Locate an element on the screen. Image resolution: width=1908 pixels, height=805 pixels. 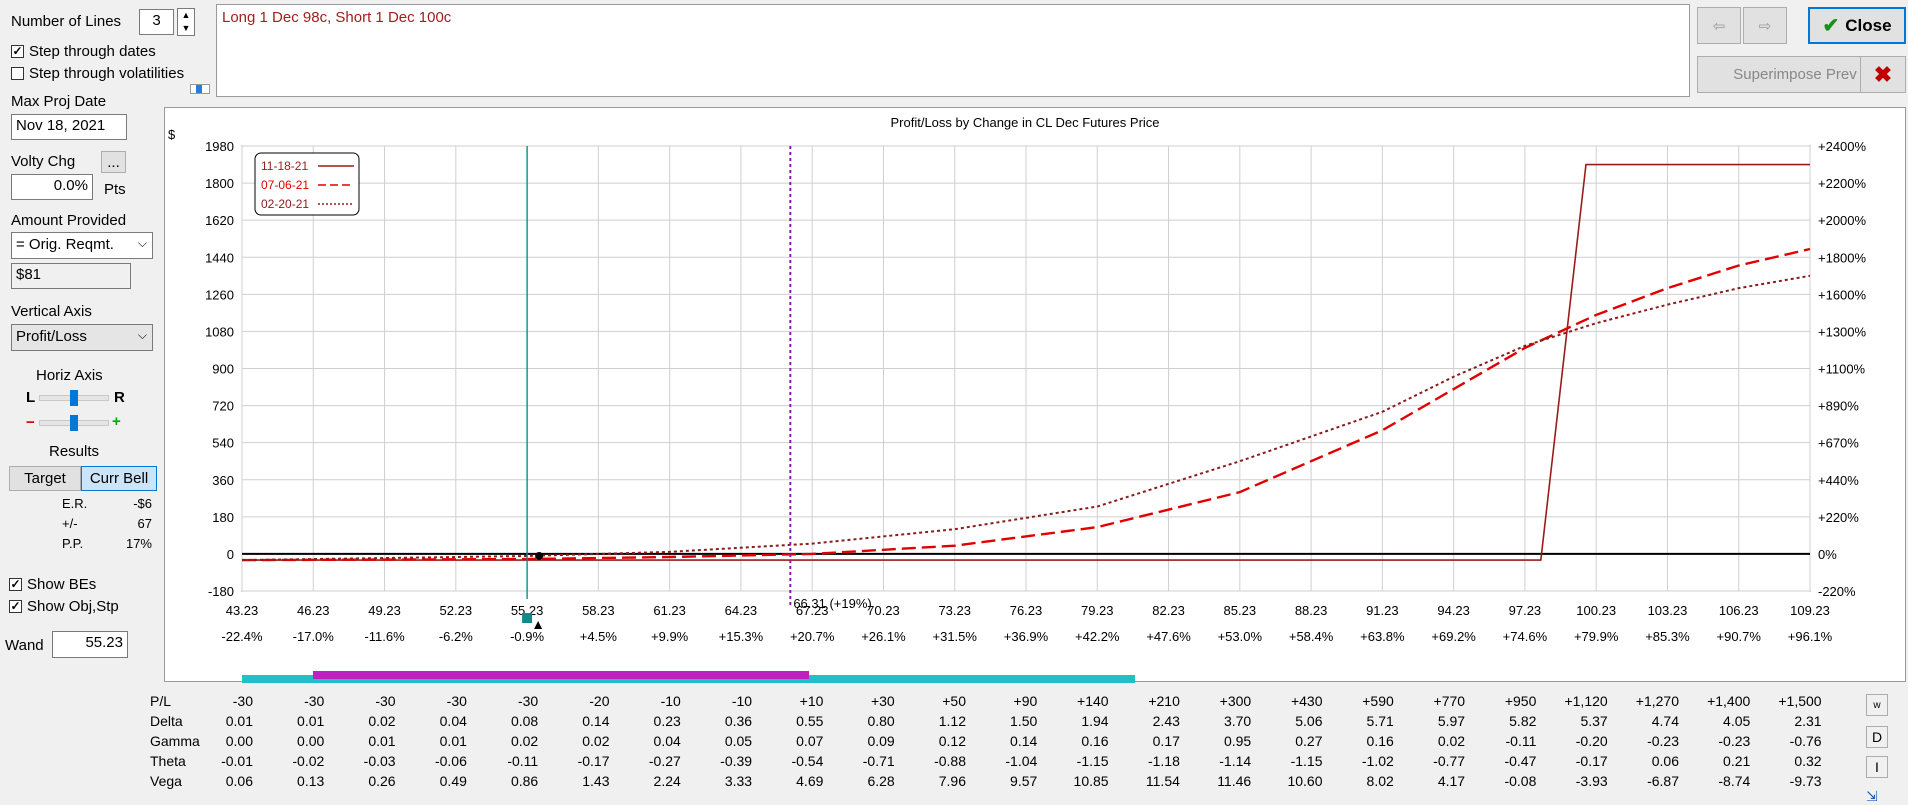
amount-value-field: $81 is located at coordinates (71, 276).